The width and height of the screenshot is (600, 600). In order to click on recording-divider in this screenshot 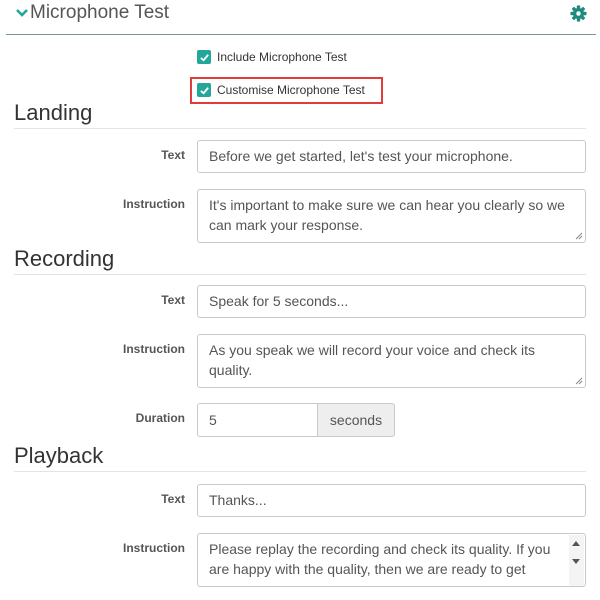, I will do `click(300, 274)`.